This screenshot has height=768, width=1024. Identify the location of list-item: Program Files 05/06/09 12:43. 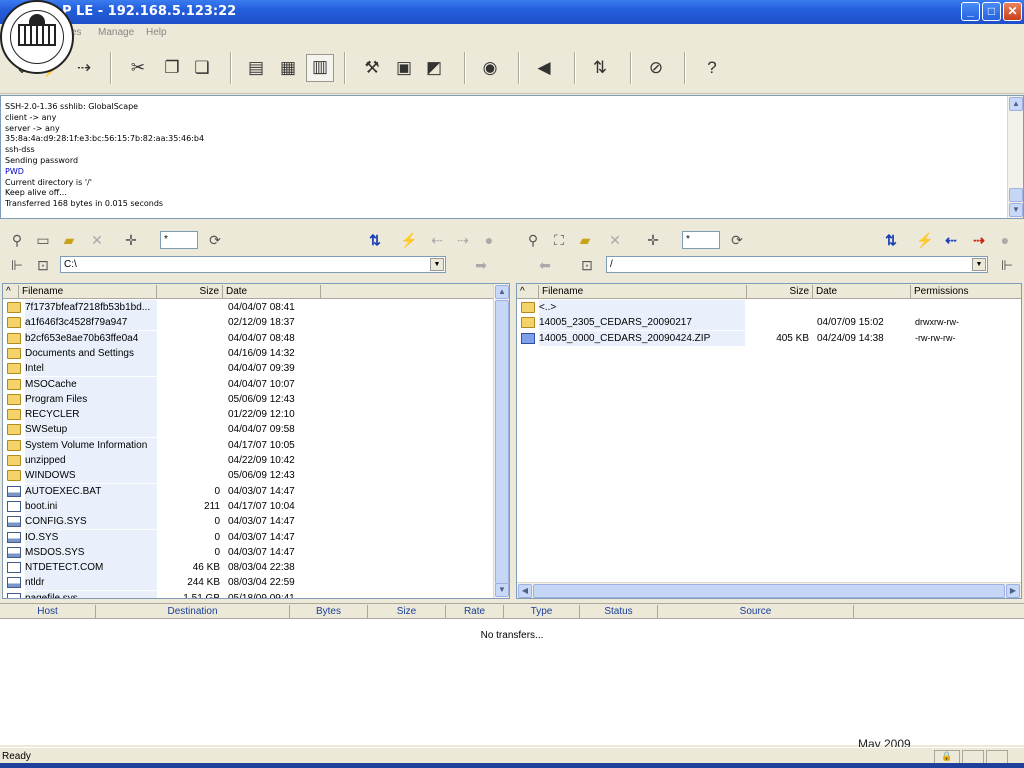
(248, 399).